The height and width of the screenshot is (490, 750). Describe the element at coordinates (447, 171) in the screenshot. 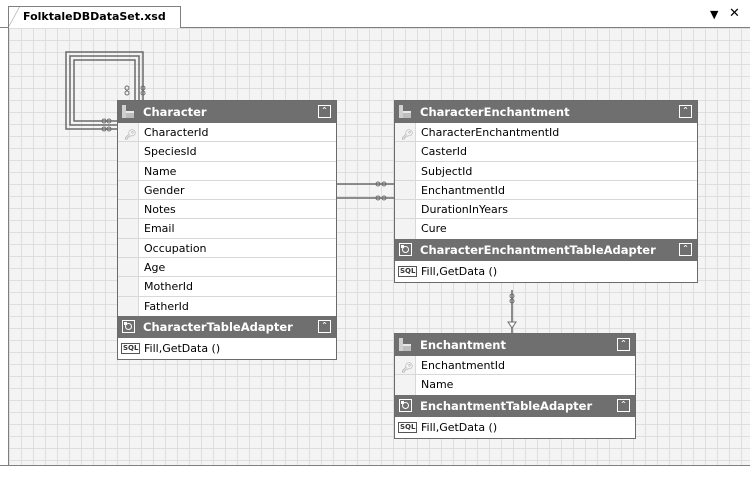

I see `column-name: SubjectId` at that location.